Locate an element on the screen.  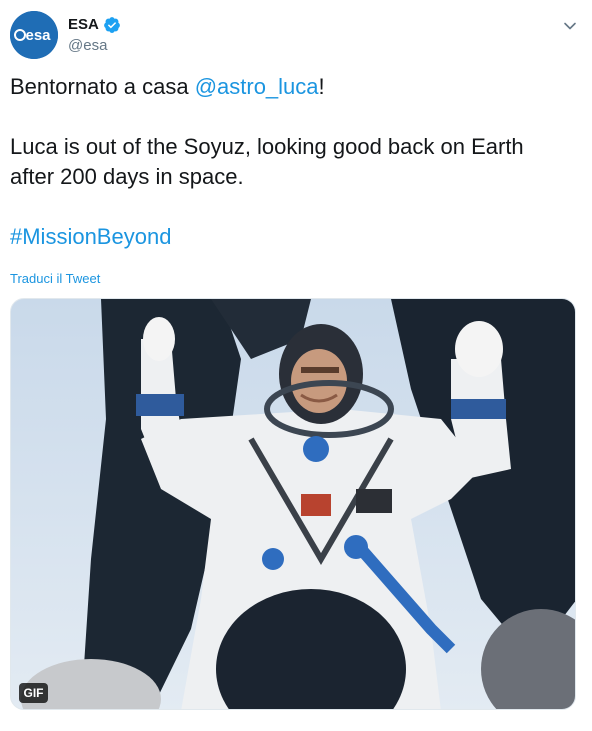
author-display-name: ESA is located at coordinates (83, 25).